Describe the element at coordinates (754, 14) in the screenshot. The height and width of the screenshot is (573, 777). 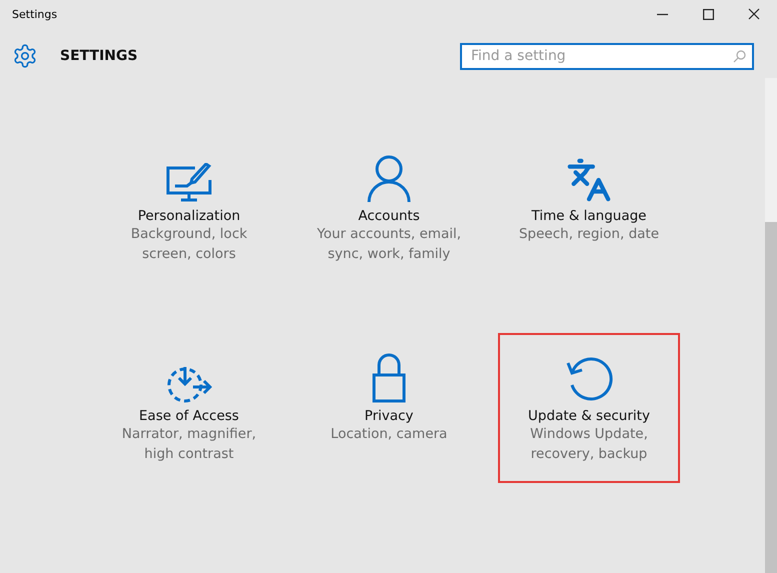
I see `close-icon` at that location.